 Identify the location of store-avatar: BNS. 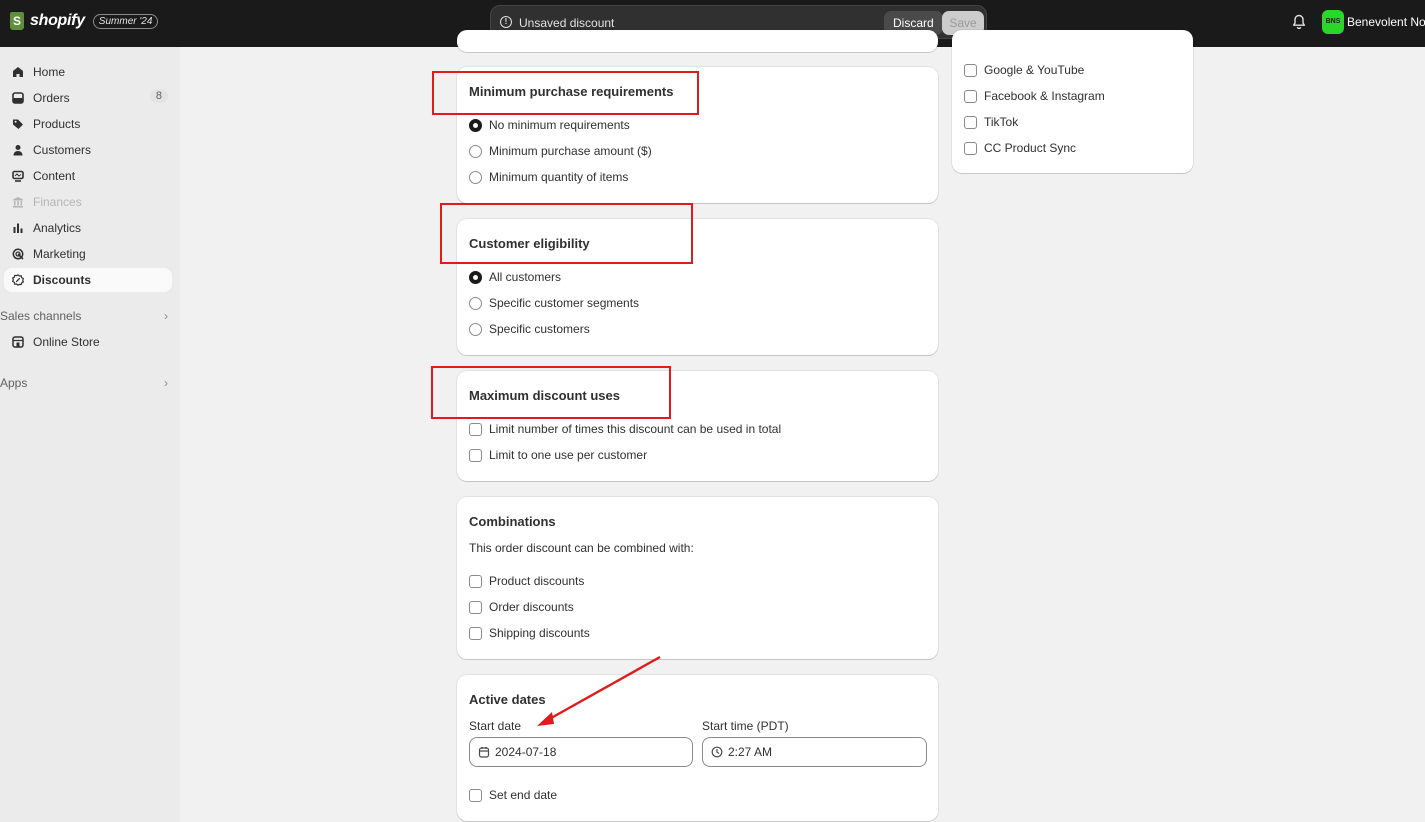
(1333, 22).